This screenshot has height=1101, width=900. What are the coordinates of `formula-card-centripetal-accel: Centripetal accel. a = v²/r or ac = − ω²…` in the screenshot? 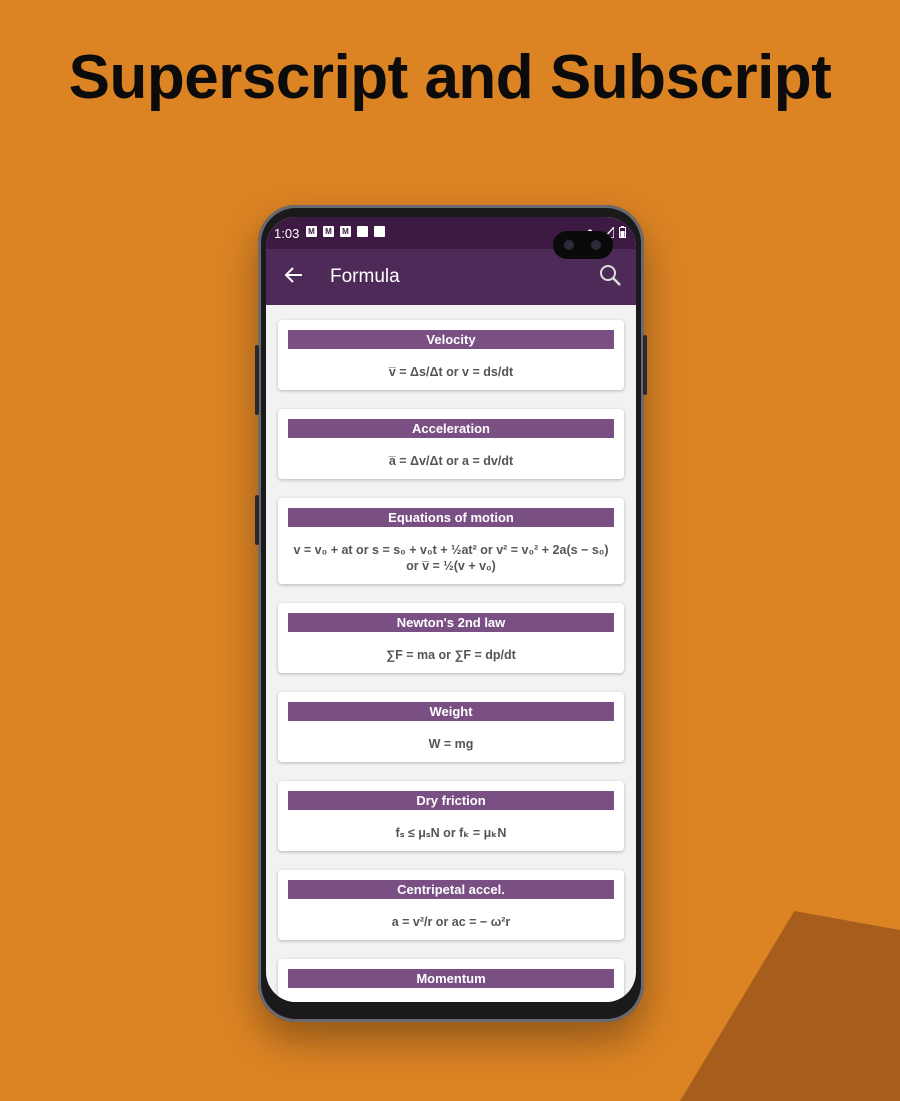 It's located at (451, 905).